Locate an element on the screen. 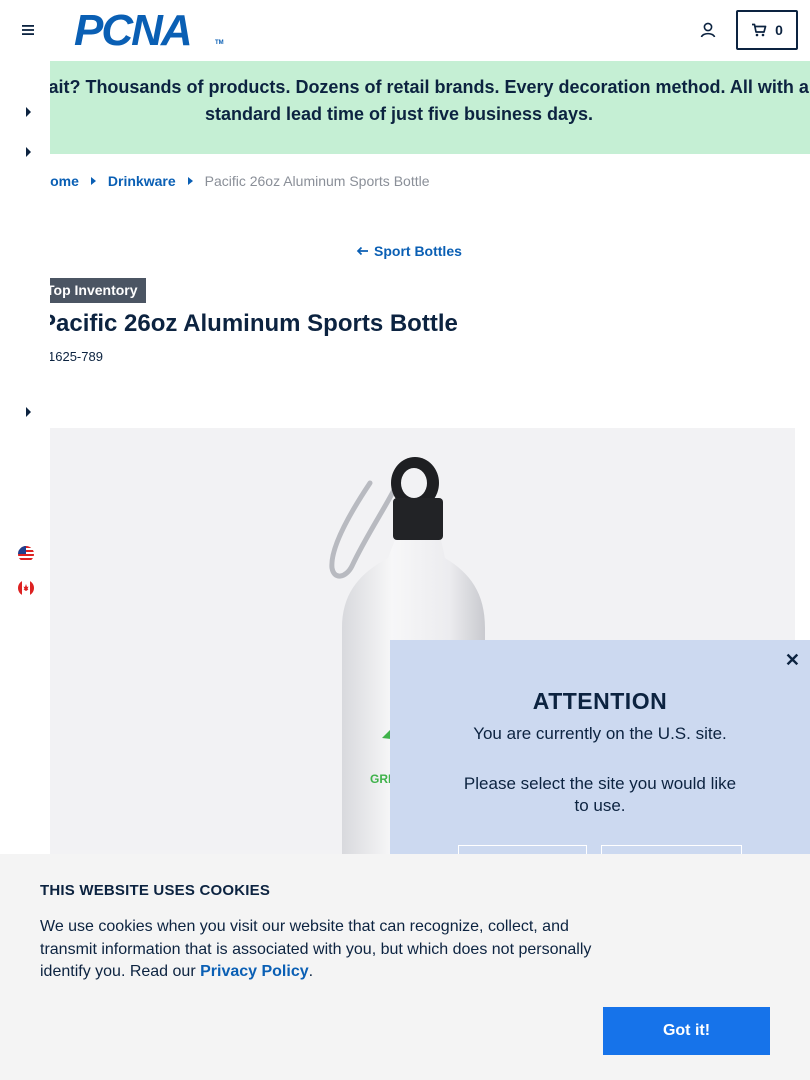 The image size is (810, 1080). accept-cookies-button: Got it! is located at coordinates (686, 1031).